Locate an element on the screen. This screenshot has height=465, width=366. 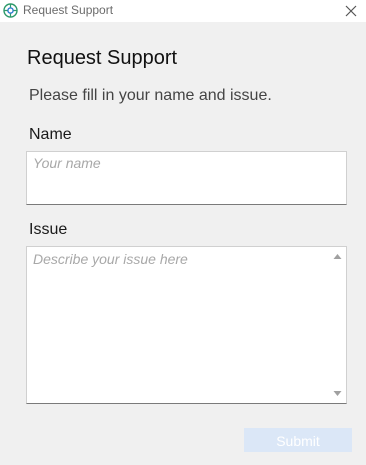
page-title: Request Support is located at coordinates (102, 58).